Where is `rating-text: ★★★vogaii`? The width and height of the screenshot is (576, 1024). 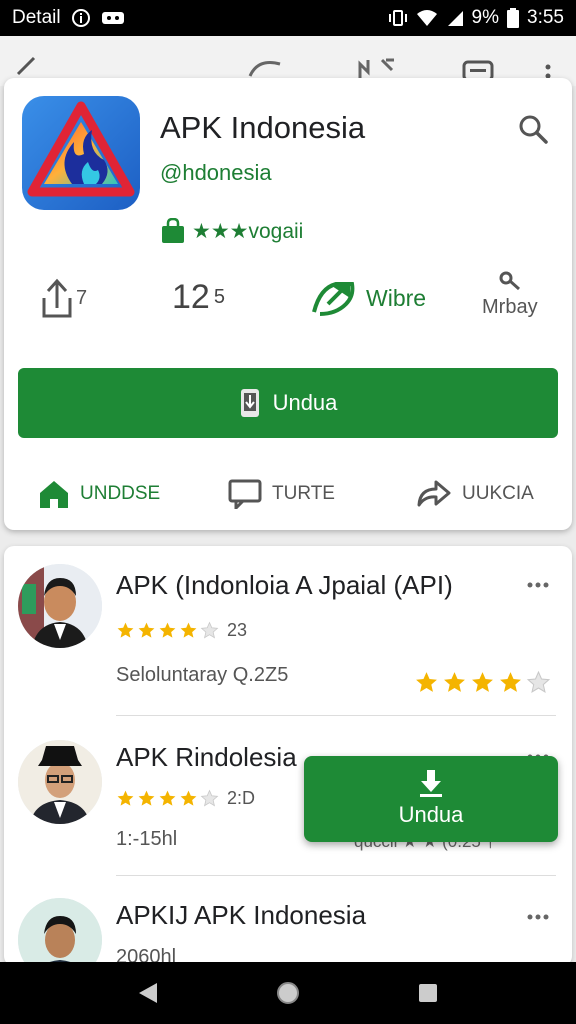
rating-text: ★★★vogaii is located at coordinates (248, 231).